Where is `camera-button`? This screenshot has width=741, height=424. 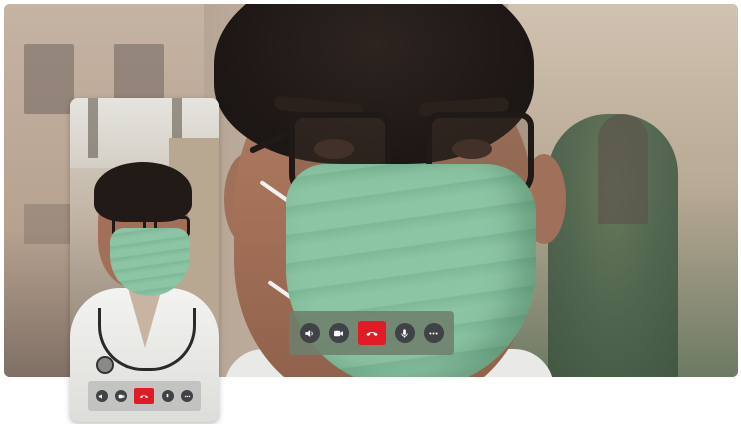
camera-button is located at coordinates (338, 333).